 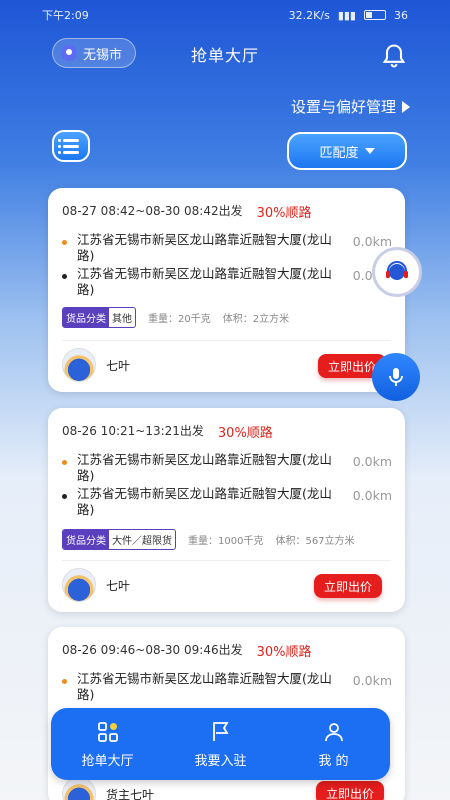 What do you see at coordinates (339, 153) in the screenshot?
I see `match-sort-label: 匹配度` at bounding box center [339, 153].